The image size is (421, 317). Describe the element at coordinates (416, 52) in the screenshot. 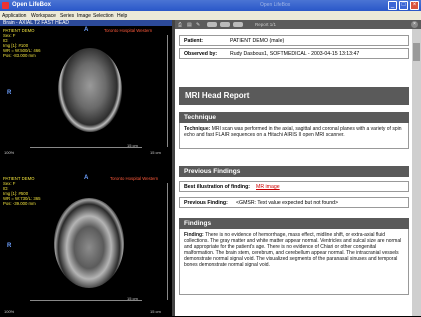

I see `scrollbar-thumb` at that location.